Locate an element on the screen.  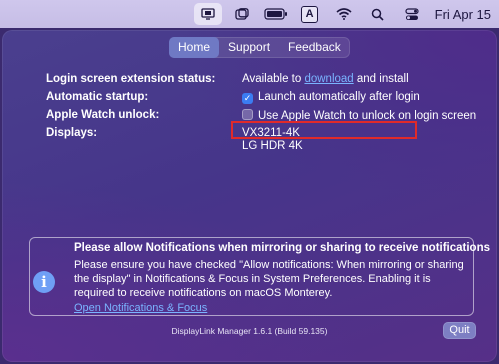
login-extension-status: Available to download and install is located at coordinates (325, 79).